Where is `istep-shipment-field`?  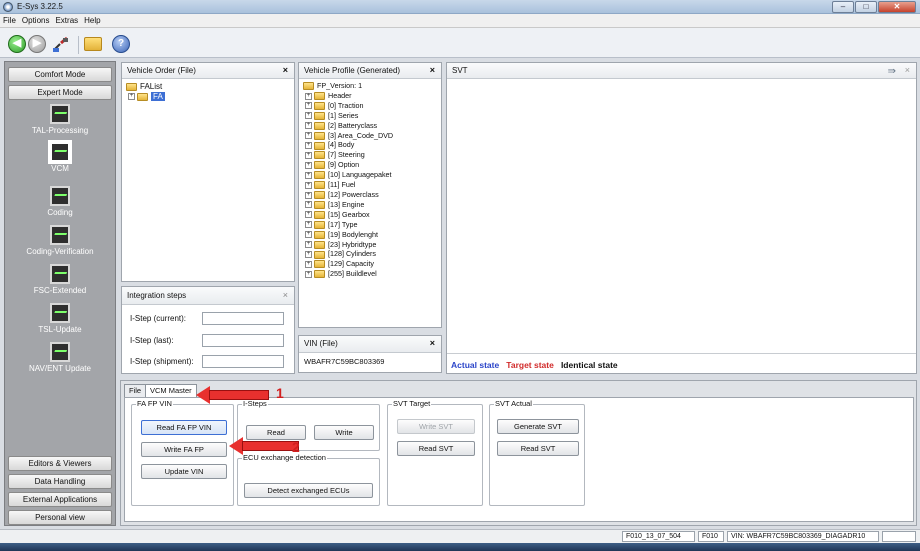 istep-shipment-field is located at coordinates (243, 361).